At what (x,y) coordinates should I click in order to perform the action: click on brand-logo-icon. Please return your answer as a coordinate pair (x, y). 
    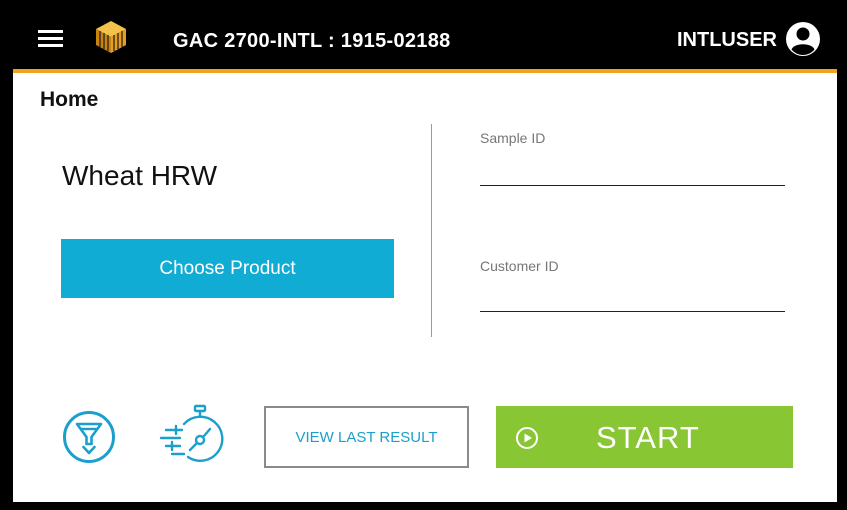
    Looking at the image, I should click on (111, 37).